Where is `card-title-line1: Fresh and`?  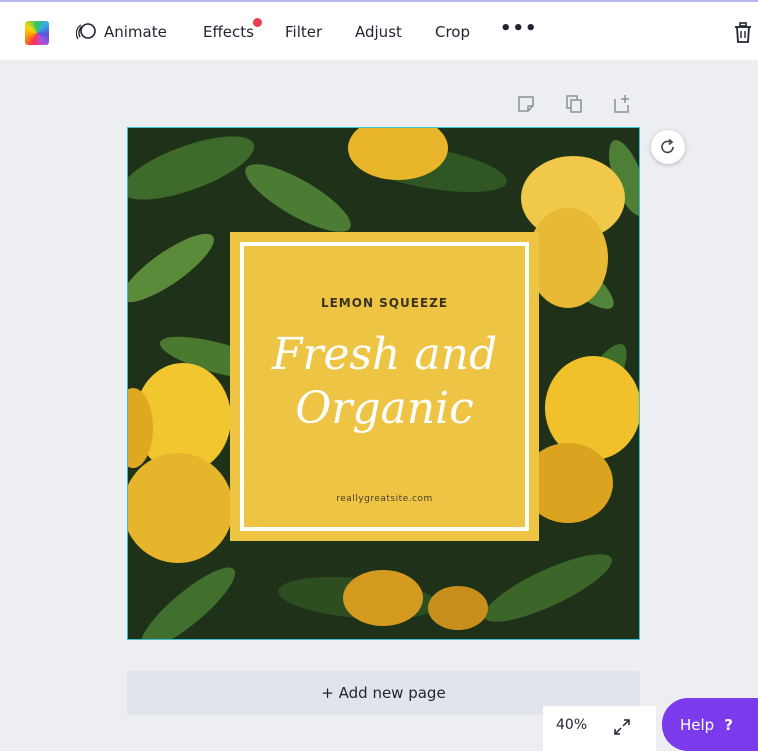
card-title-line1: Fresh and is located at coordinates (384, 354).